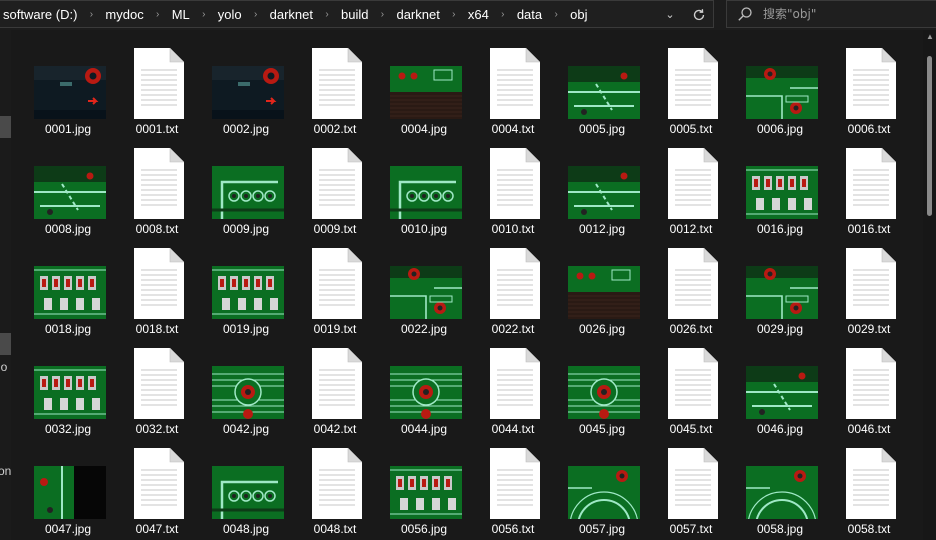 The height and width of the screenshot is (540, 936). What do you see at coordinates (607, 294) in the screenshot?
I see `file-item: 0026.jpg` at bounding box center [607, 294].